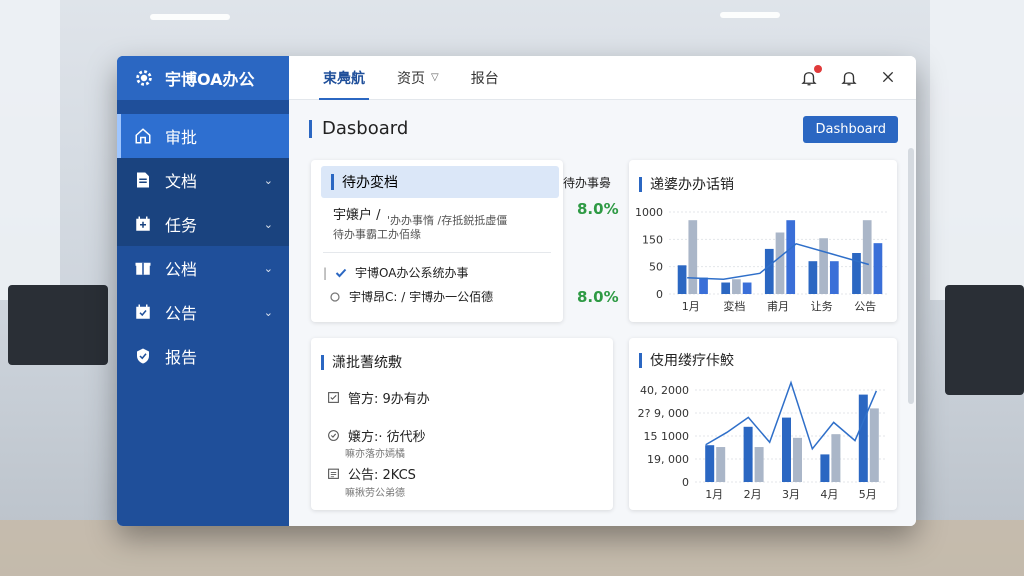 The image size is (1024, 576). Describe the element at coordinates (849, 78) in the screenshot. I see `bell-icon` at that location.